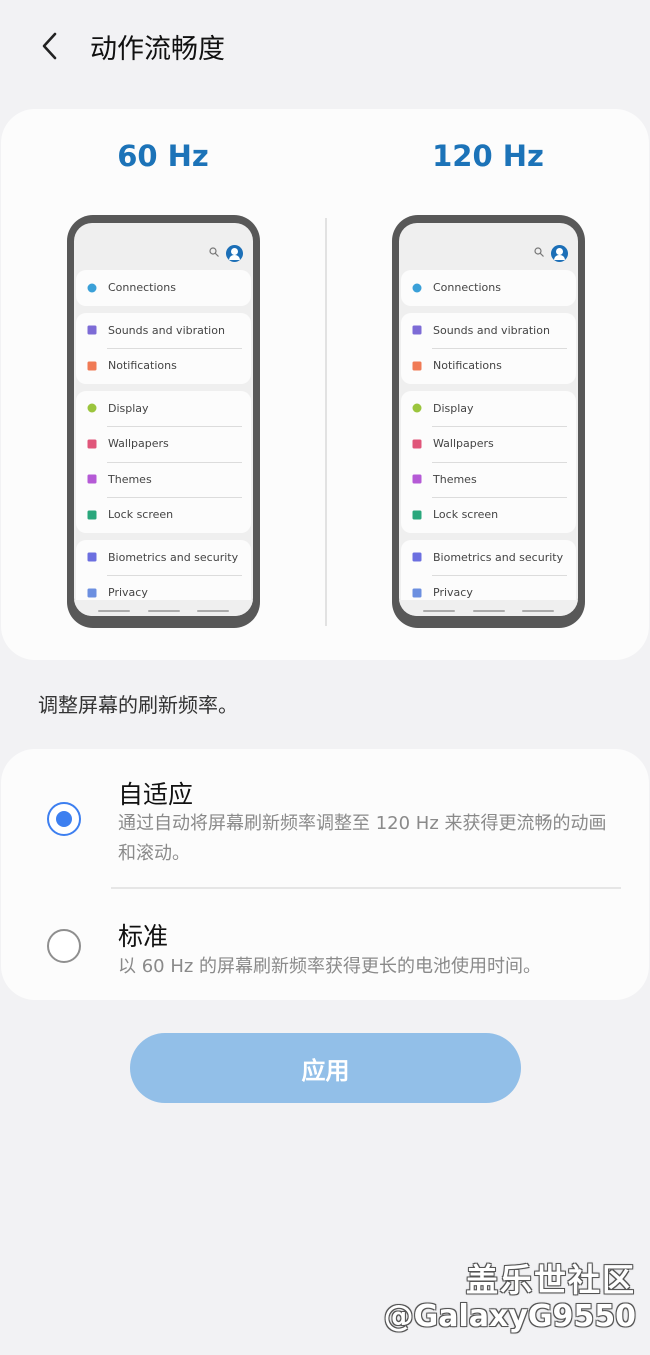 The height and width of the screenshot is (1355, 650). I want to click on option-adaptive-subtitle: 通过自动将屏幕刷新频率调整至 120 Hz 来获得更流畅的动画和滚动。, so click(362, 838).